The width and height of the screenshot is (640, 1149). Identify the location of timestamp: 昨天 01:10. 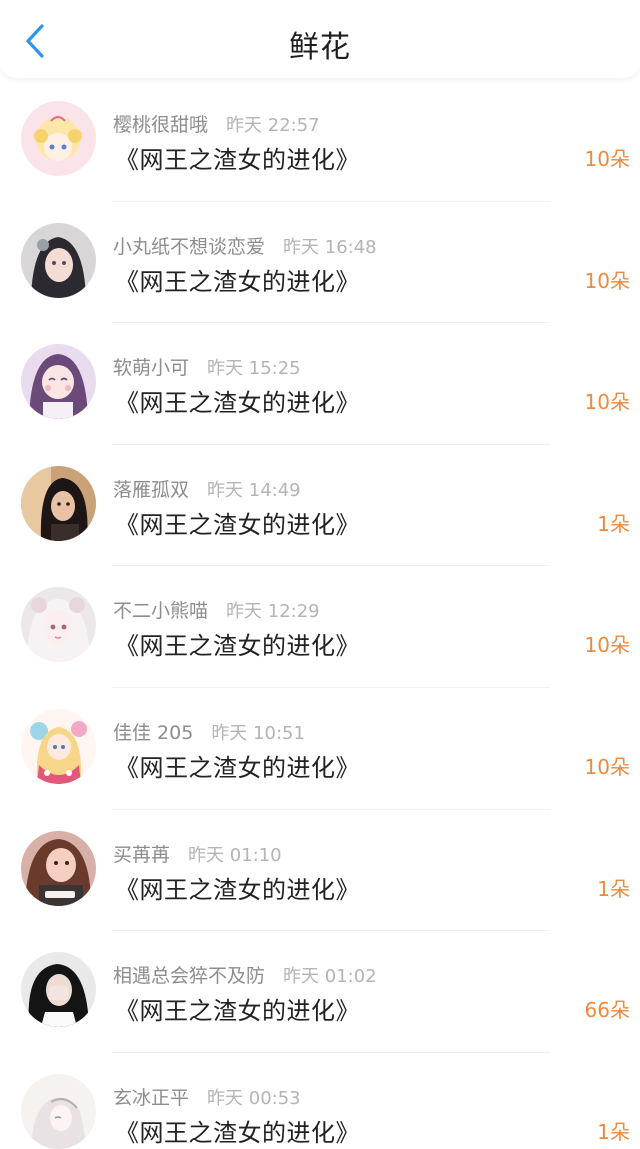
(235, 855).